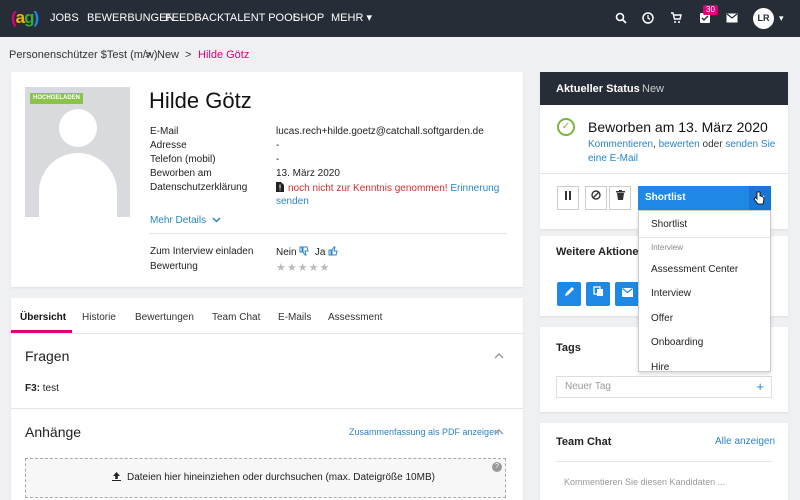  I want to click on chevron-down-icon, so click(216, 220).